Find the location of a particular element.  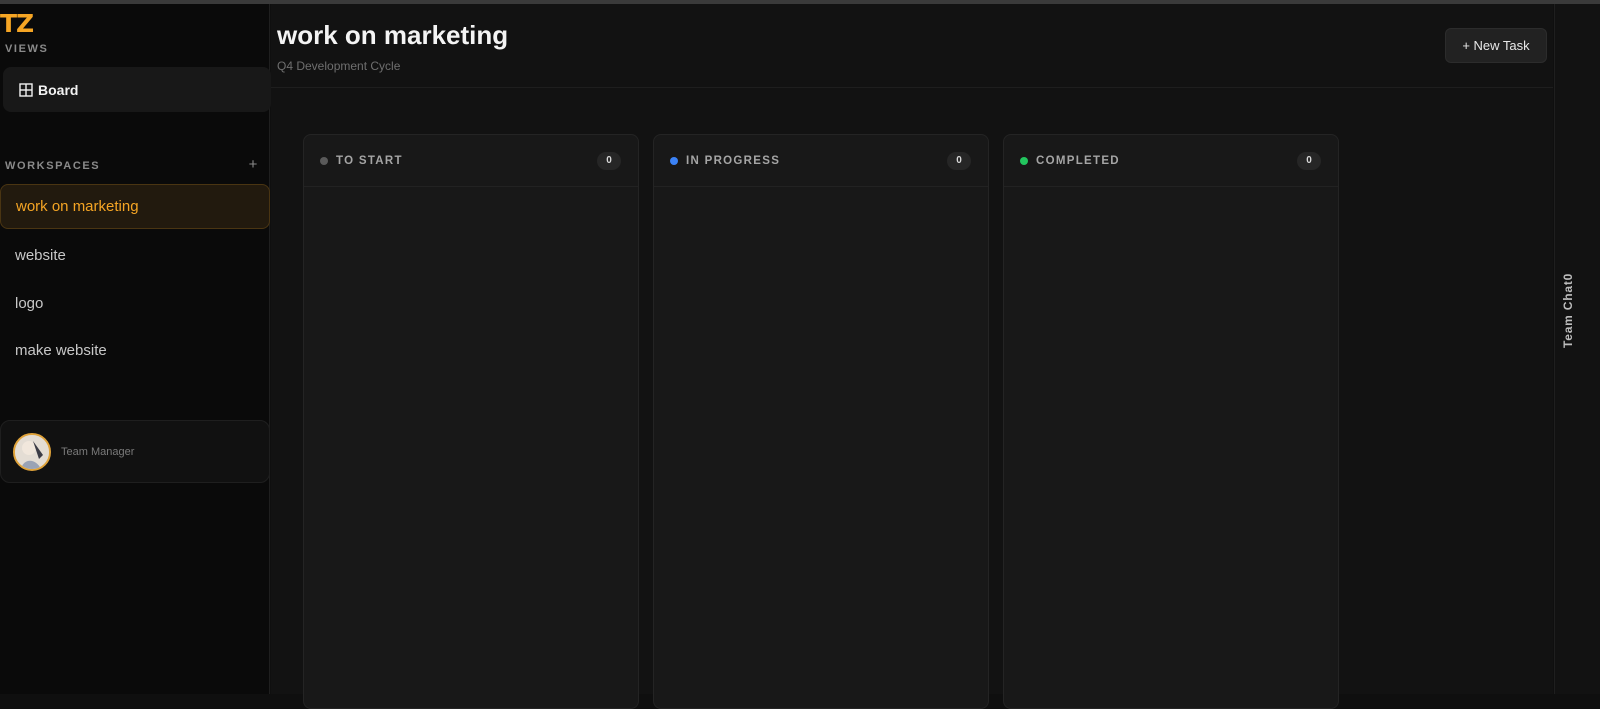

views-section-label: VIEWS is located at coordinates (27, 49).